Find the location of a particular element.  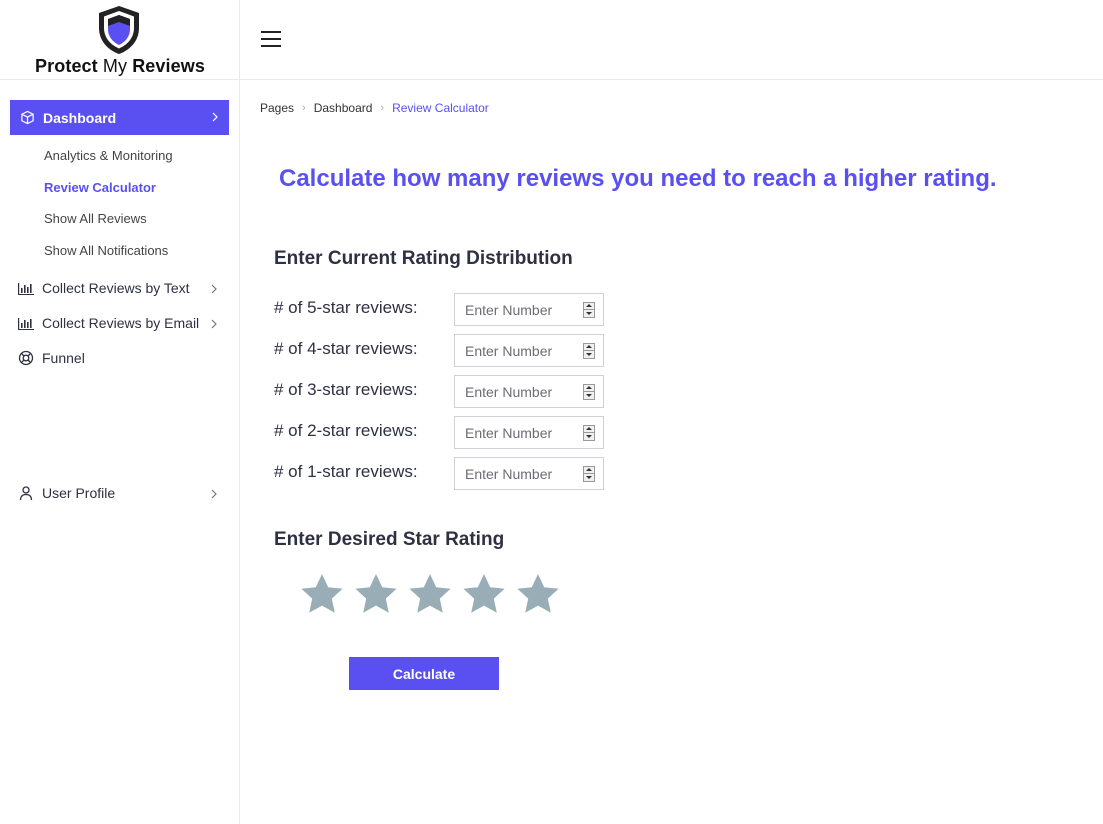

sidebar-item-label: Collect Reviews by Email is located at coordinates (121, 323).